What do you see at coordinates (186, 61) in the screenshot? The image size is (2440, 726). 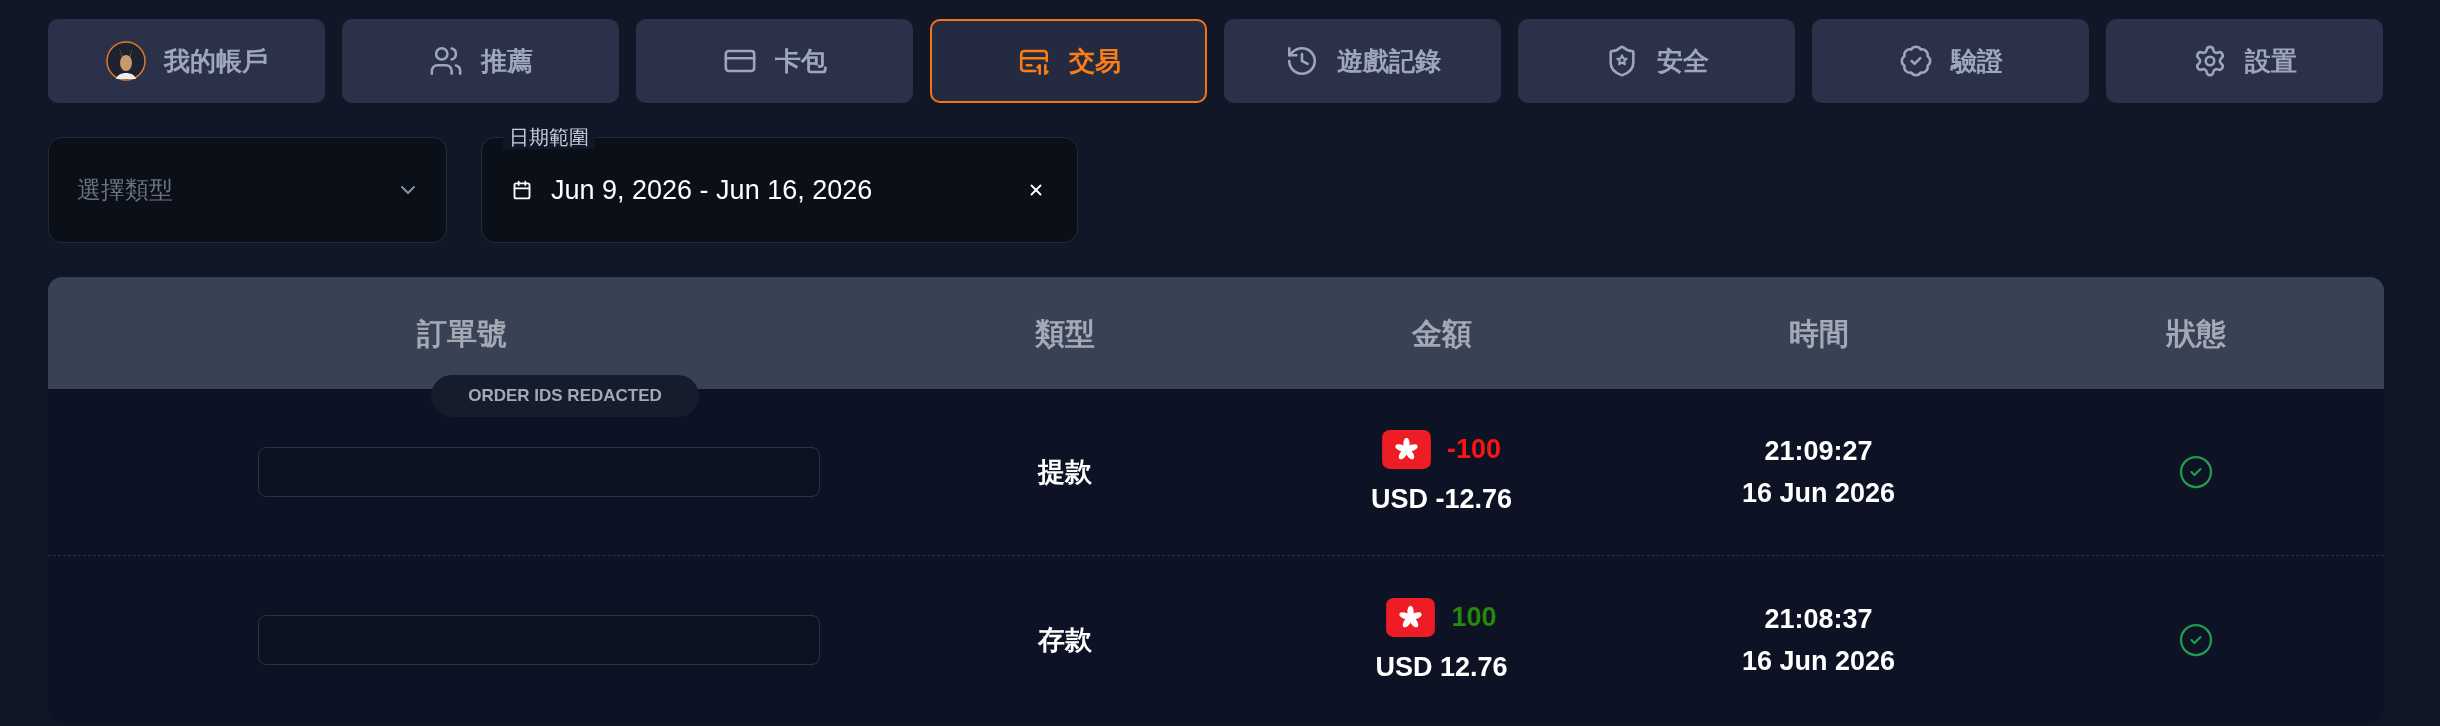 I see `tab: 我的帳戶` at bounding box center [186, 61].